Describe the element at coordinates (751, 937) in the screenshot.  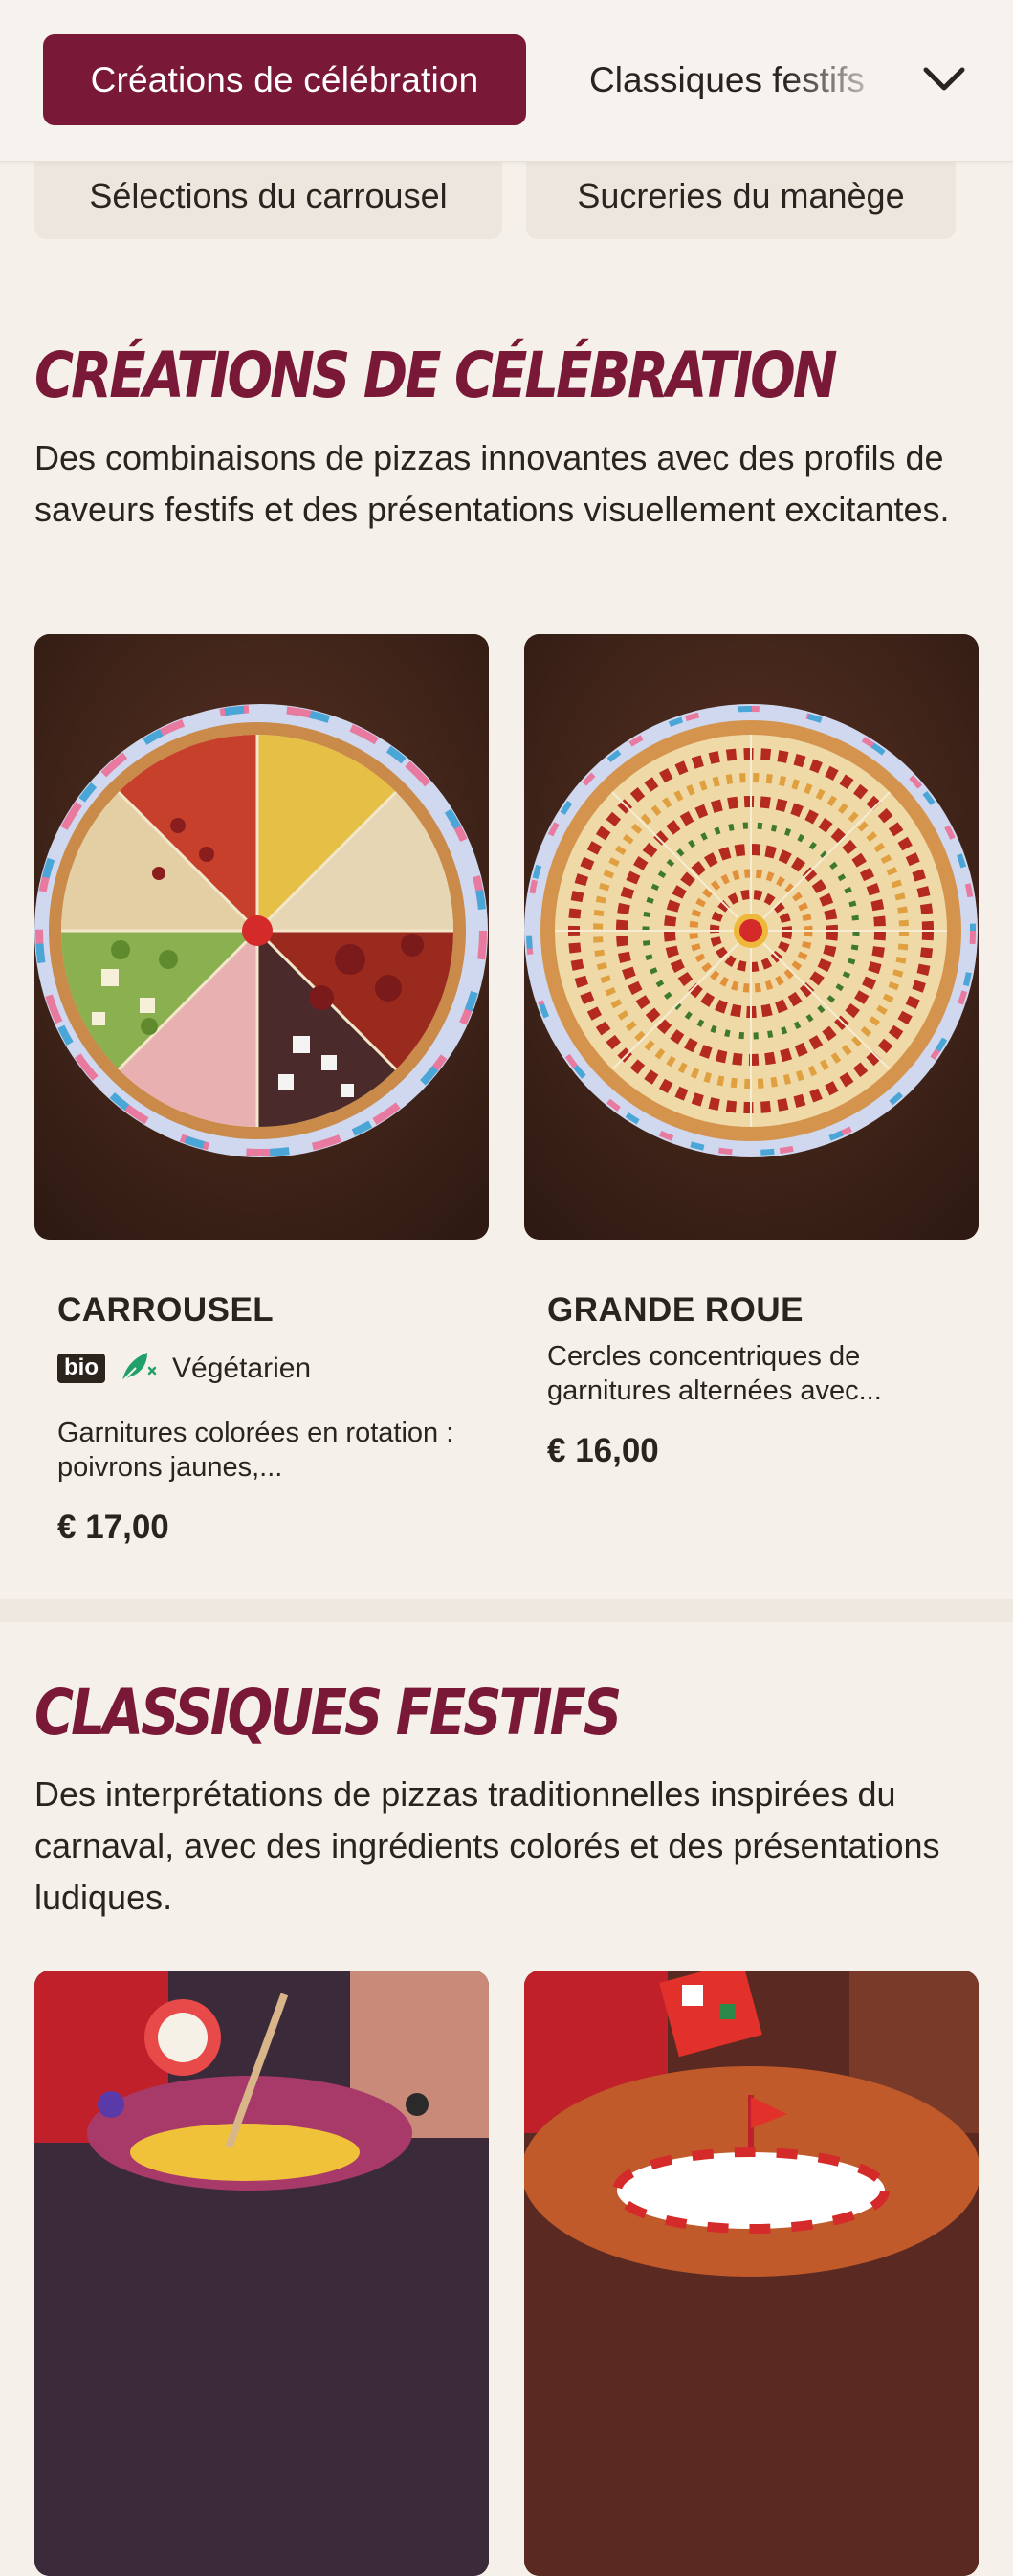
I see `grande-roue-pizza-image` at that location.